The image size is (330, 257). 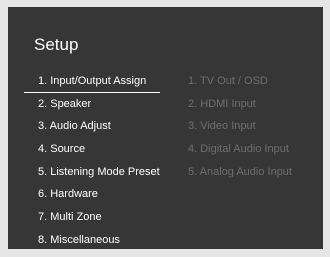 I want to click on menu-item-source: 4. Source, so click(x=99, y=149).